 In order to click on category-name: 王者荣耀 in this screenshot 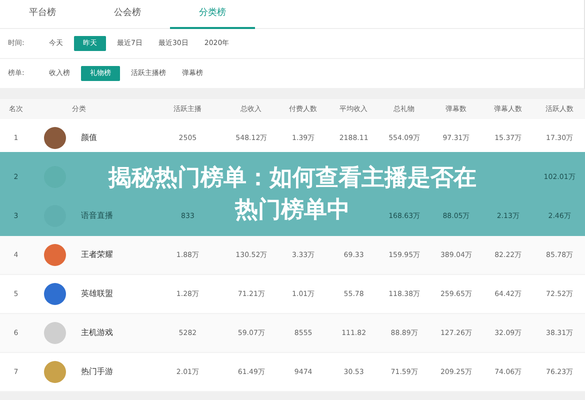, I will do `click(97, 255)`.